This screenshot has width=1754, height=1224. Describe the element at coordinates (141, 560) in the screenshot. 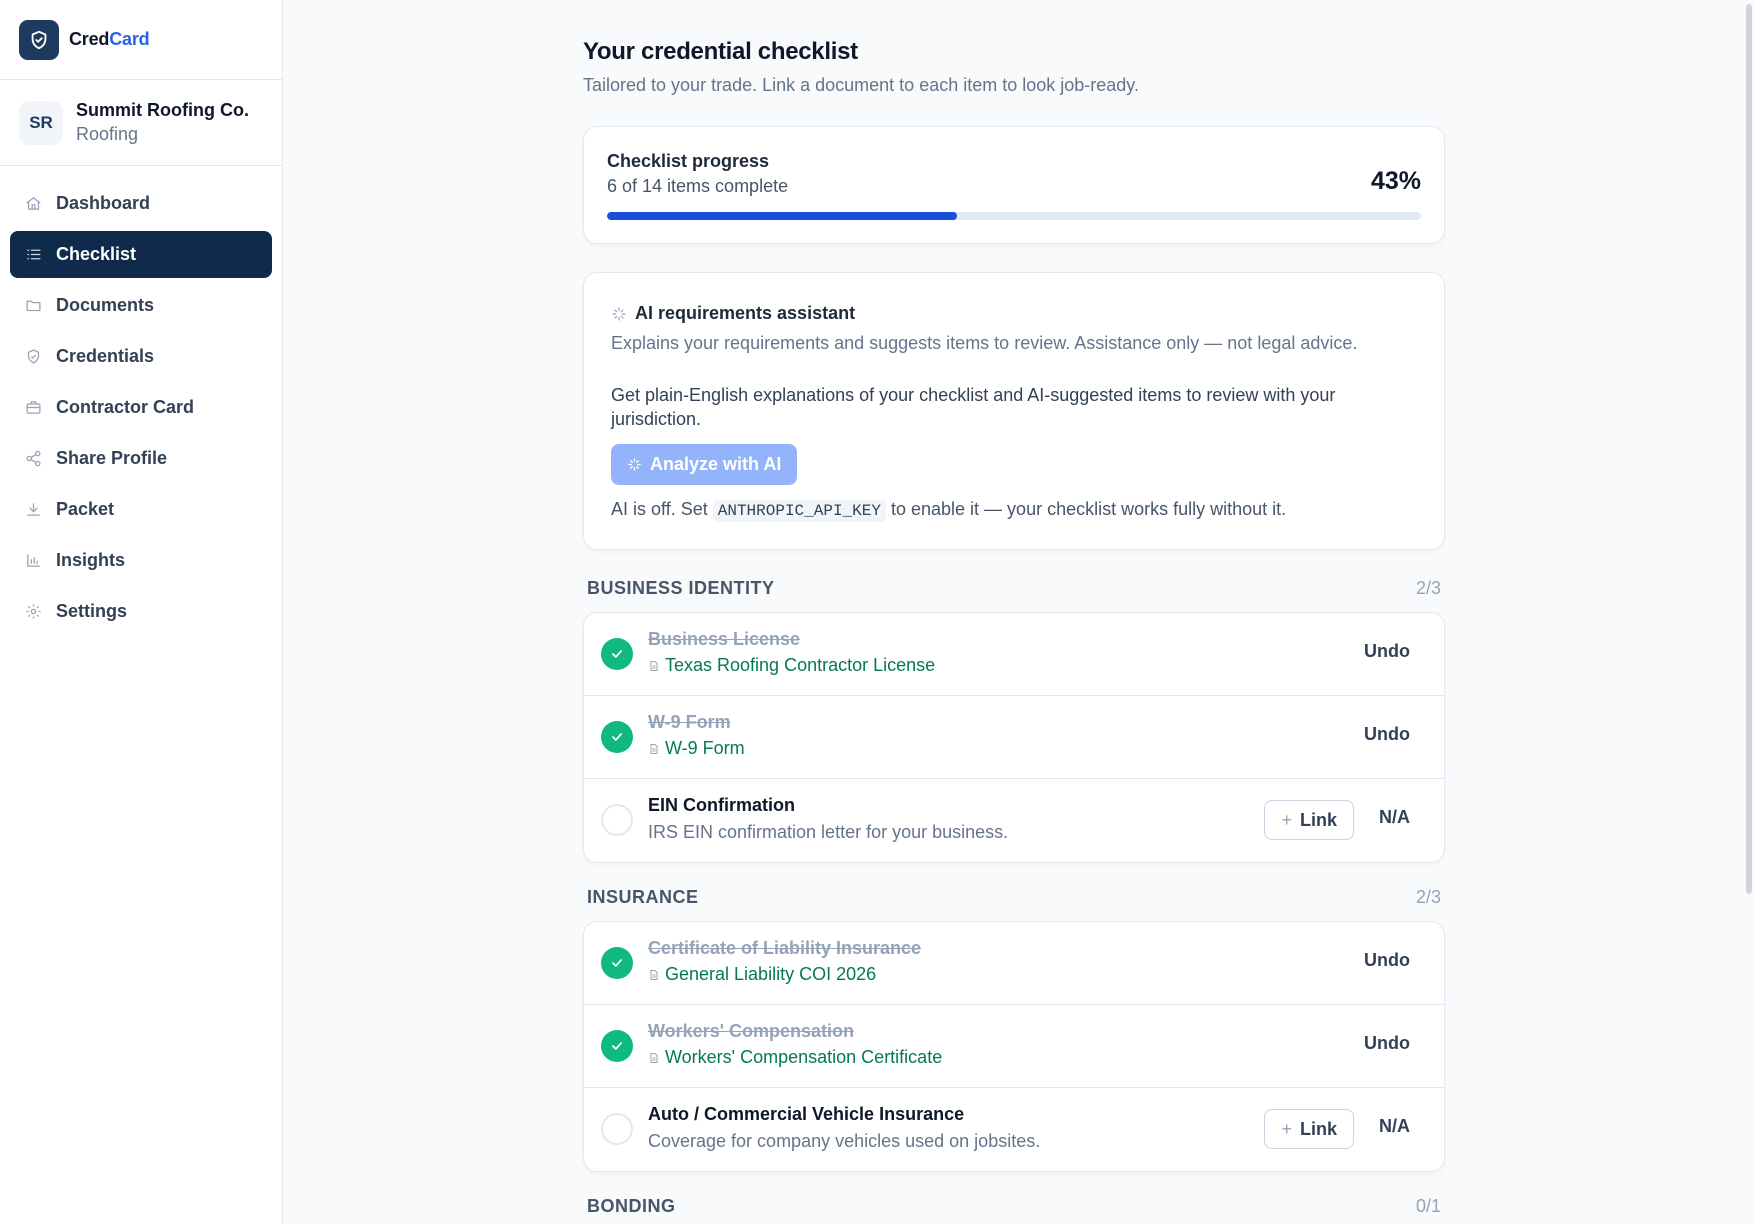

I see `sidebar-item-insights: Insights` at that location.